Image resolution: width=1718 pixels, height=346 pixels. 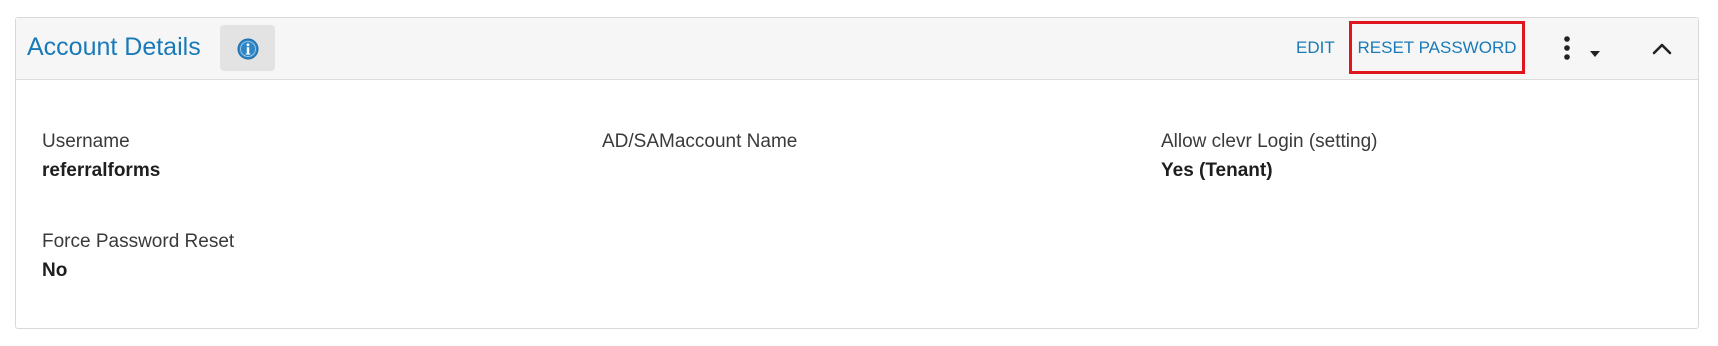 What do you see at coordinates (1269, 156) in the screenshot?
I see `allow-login-field: Allow clevr Login (setting) Yes (Tenant)` at bounding box center [1269, 156].